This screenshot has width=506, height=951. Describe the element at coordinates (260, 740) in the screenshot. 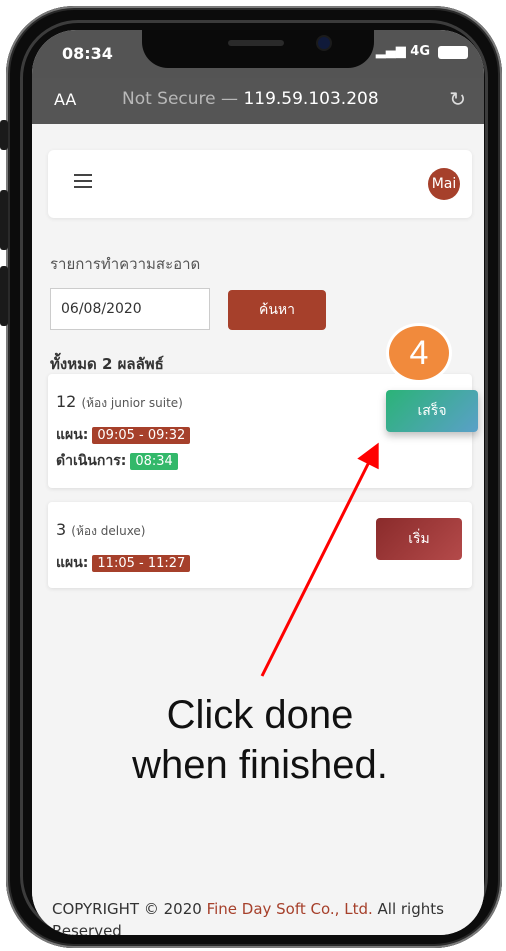

I see `instruction-text: Click done when finished.` at that location.